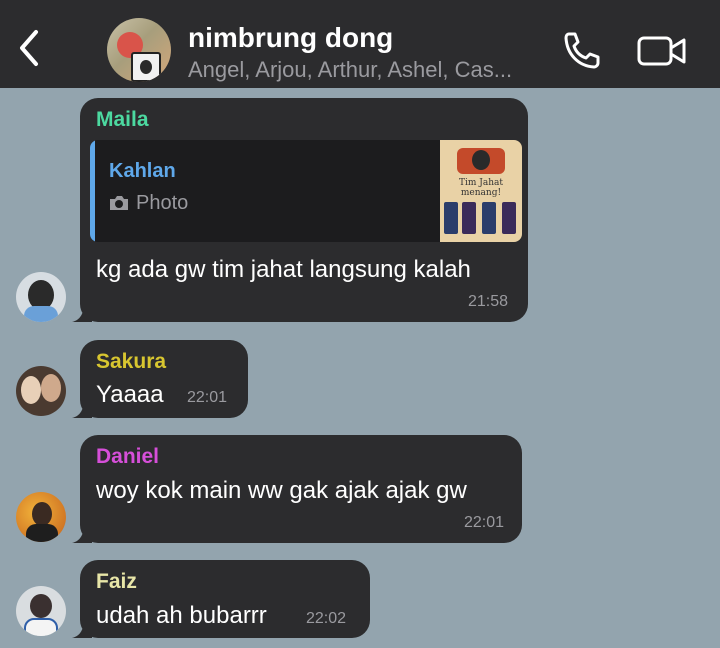  I want to click on message-time: 22:02, so click(326, 618).